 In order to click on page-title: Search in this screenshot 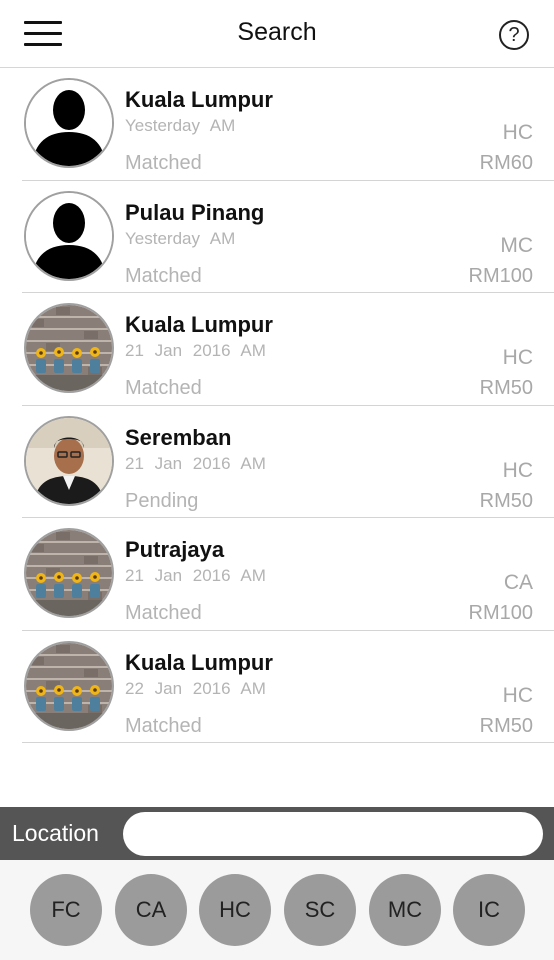, I will do `click(277, 32)`.